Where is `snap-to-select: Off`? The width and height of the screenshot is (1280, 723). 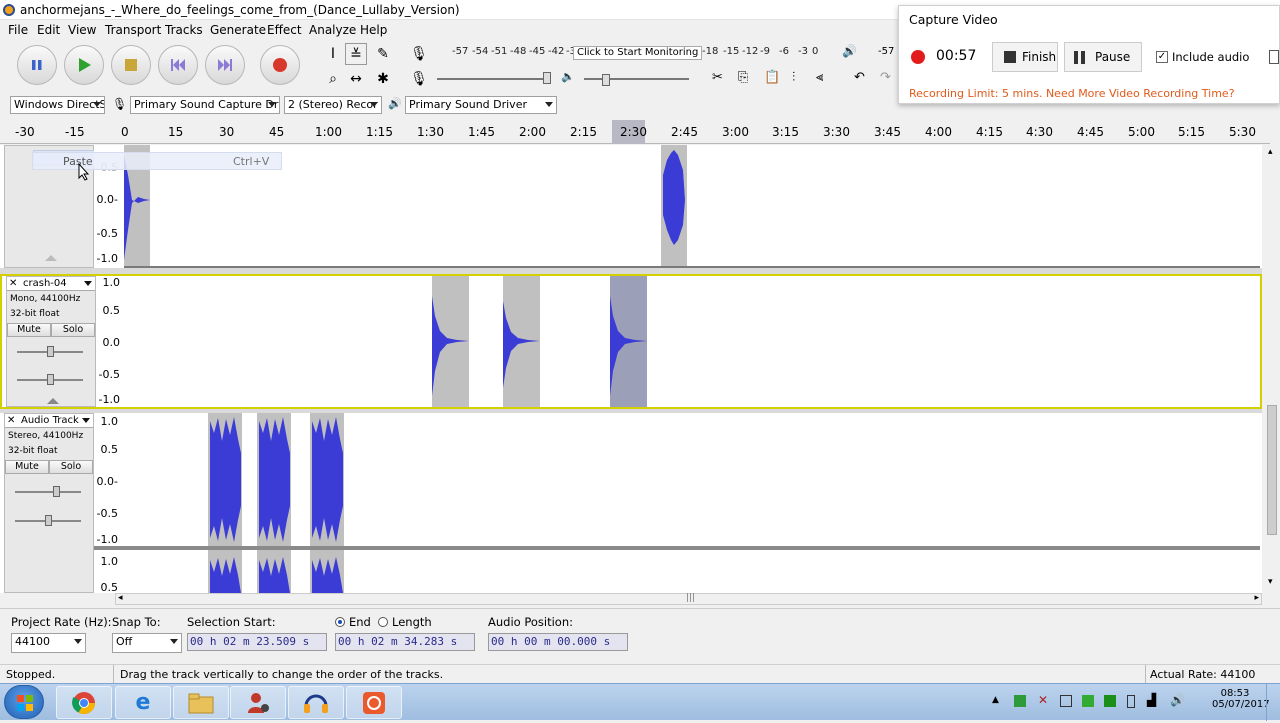
snap-to-select: Off is located at coordinates (147, 643).